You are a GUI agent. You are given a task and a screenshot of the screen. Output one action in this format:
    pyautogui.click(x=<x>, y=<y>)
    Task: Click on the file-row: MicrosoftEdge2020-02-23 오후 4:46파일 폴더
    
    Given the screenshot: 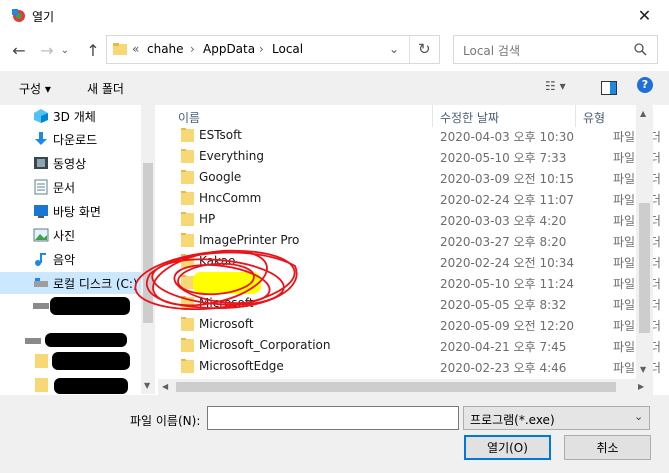 What is the action you would take?
    pyautogui.click(x=409, y=366)
    